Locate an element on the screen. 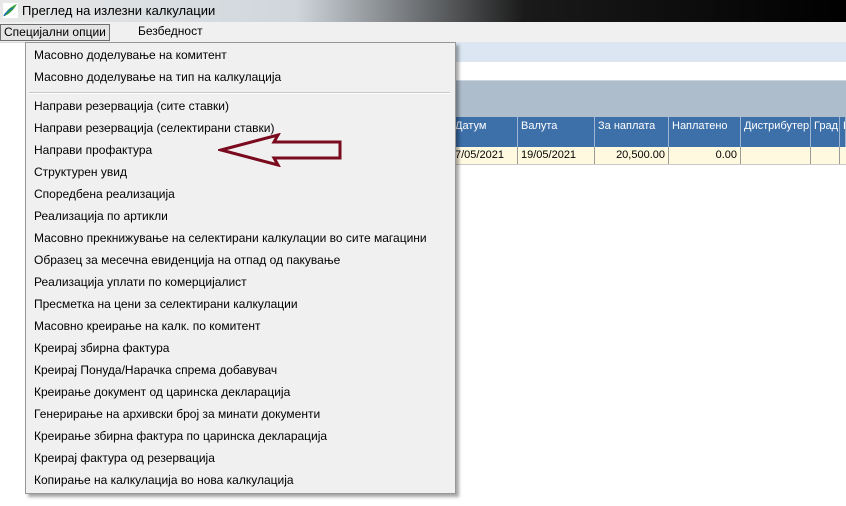  cell-date: 7/05/2021 is located at coordinates (485, 155).